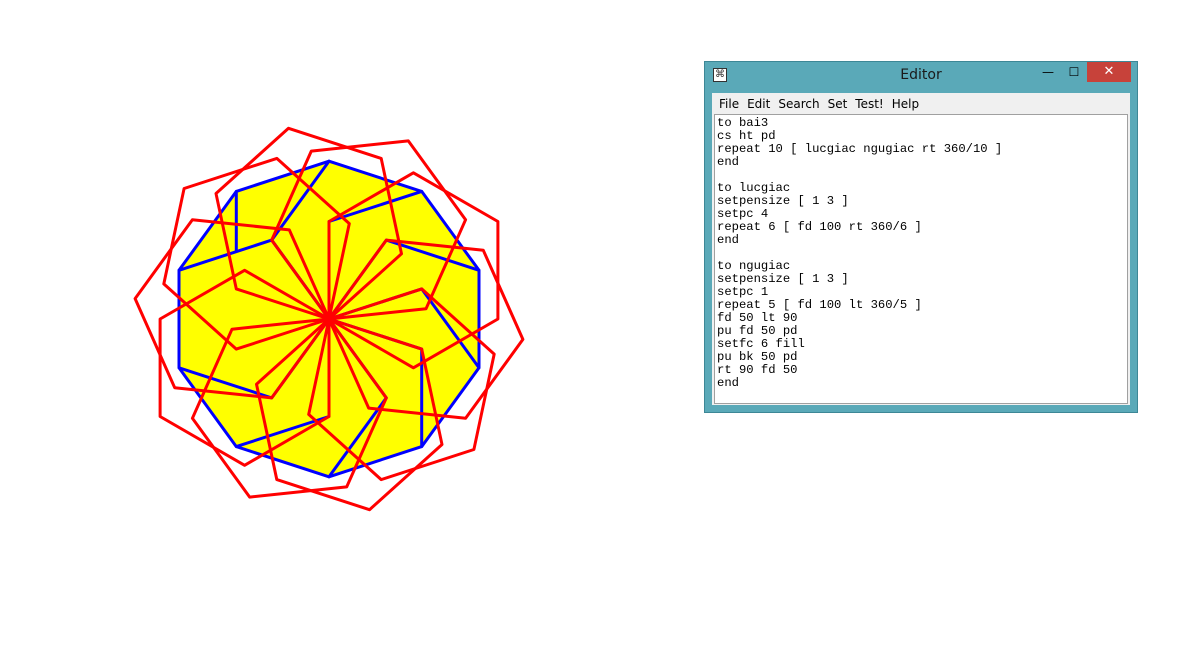 Image resolution: width=1198 pixels, height=664 pixels. Describe the element at coordinates (798, 104) in the screenshot. I see `menu-search: Search` at that location.